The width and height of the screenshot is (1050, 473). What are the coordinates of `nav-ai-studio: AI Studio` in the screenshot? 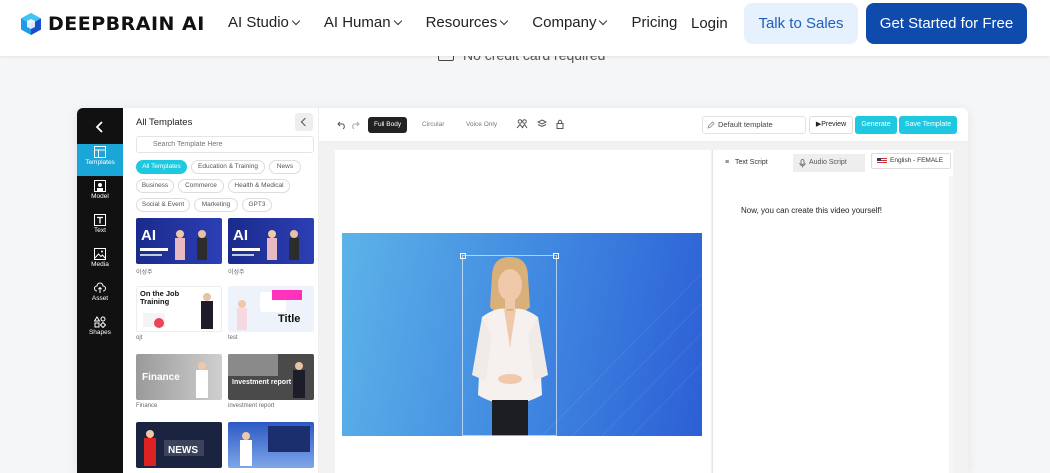 It's located at (264, 22).